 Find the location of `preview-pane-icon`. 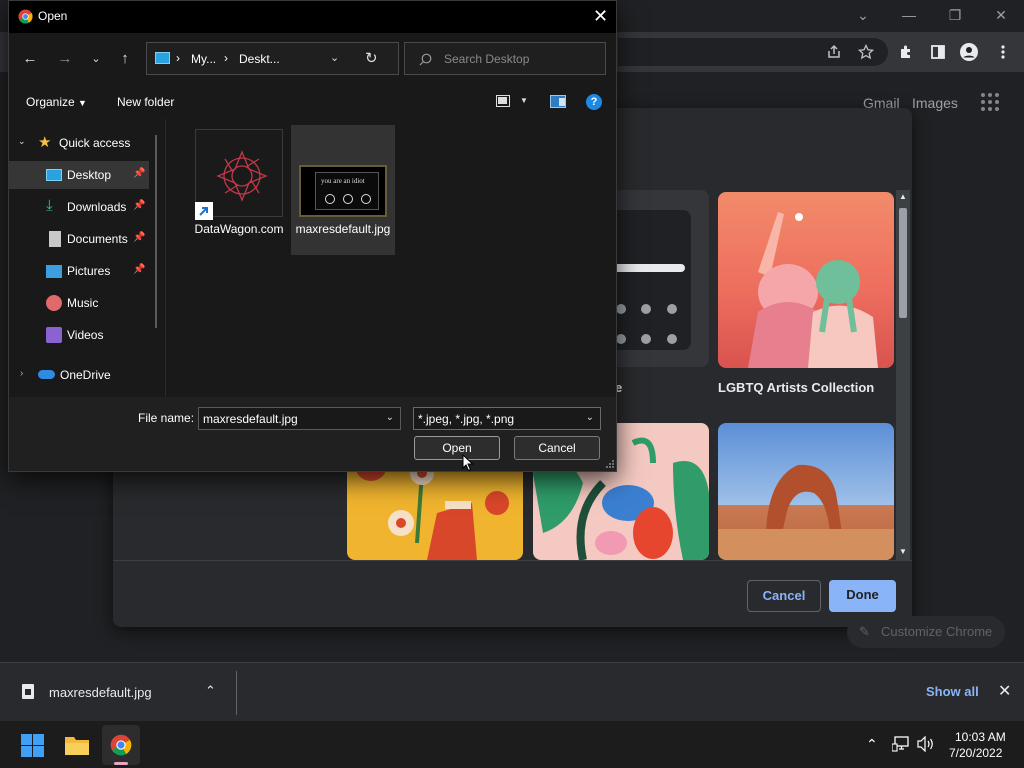

preview-pane-icon is located at coordinates (558, 101).